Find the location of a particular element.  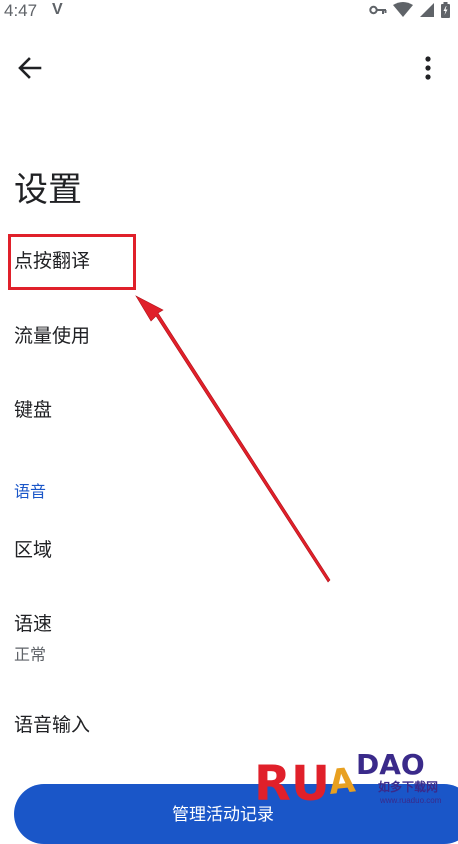

status-bar: 4:47 V is located at coordinates (229, 12).